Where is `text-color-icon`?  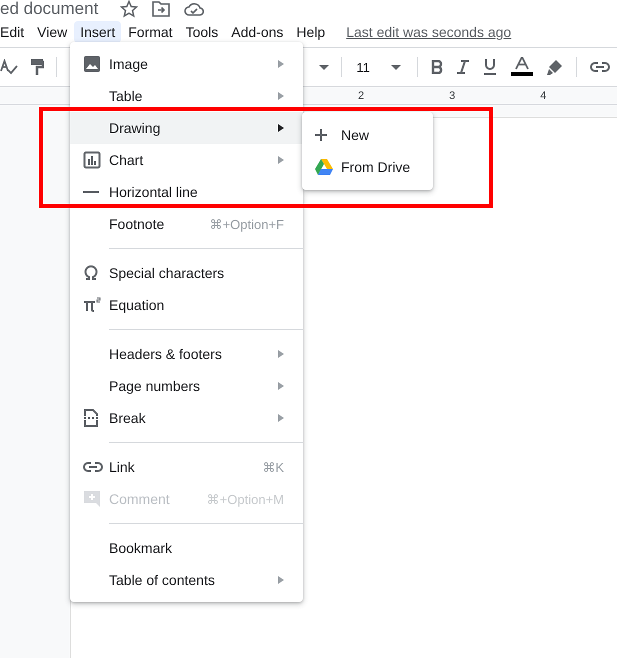 text-color-icon is located at coordinates (522, 67).